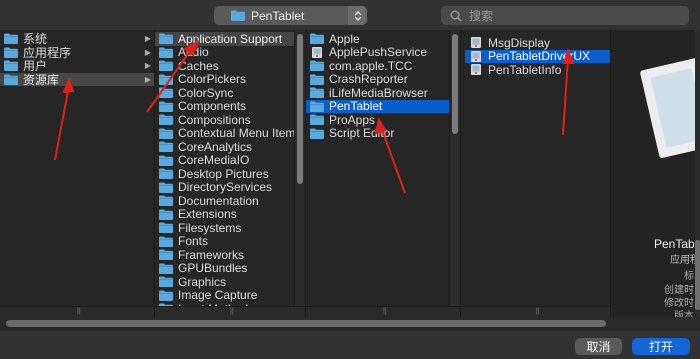 This screenshot has width=700, height=359. What do you see at coordinates (378, 92) in the screenshot?
I see `list-item-label: iLifeMediaBrowser` at bounding box center [378, 92].